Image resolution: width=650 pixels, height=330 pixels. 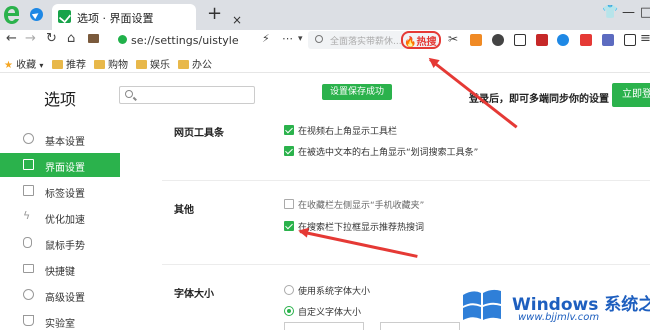 I want to click on monitor-icon, so click(x=28, y=164).